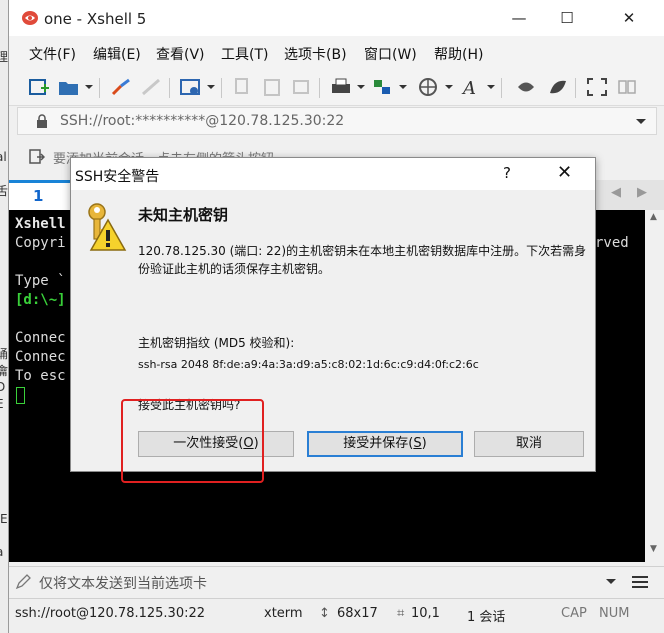 This screenshot has height=633, width=664. What do you see at coordinates (4, 57) in the screenshot?
I see `bg-glyph: 理` at bounding box center [4, 57].